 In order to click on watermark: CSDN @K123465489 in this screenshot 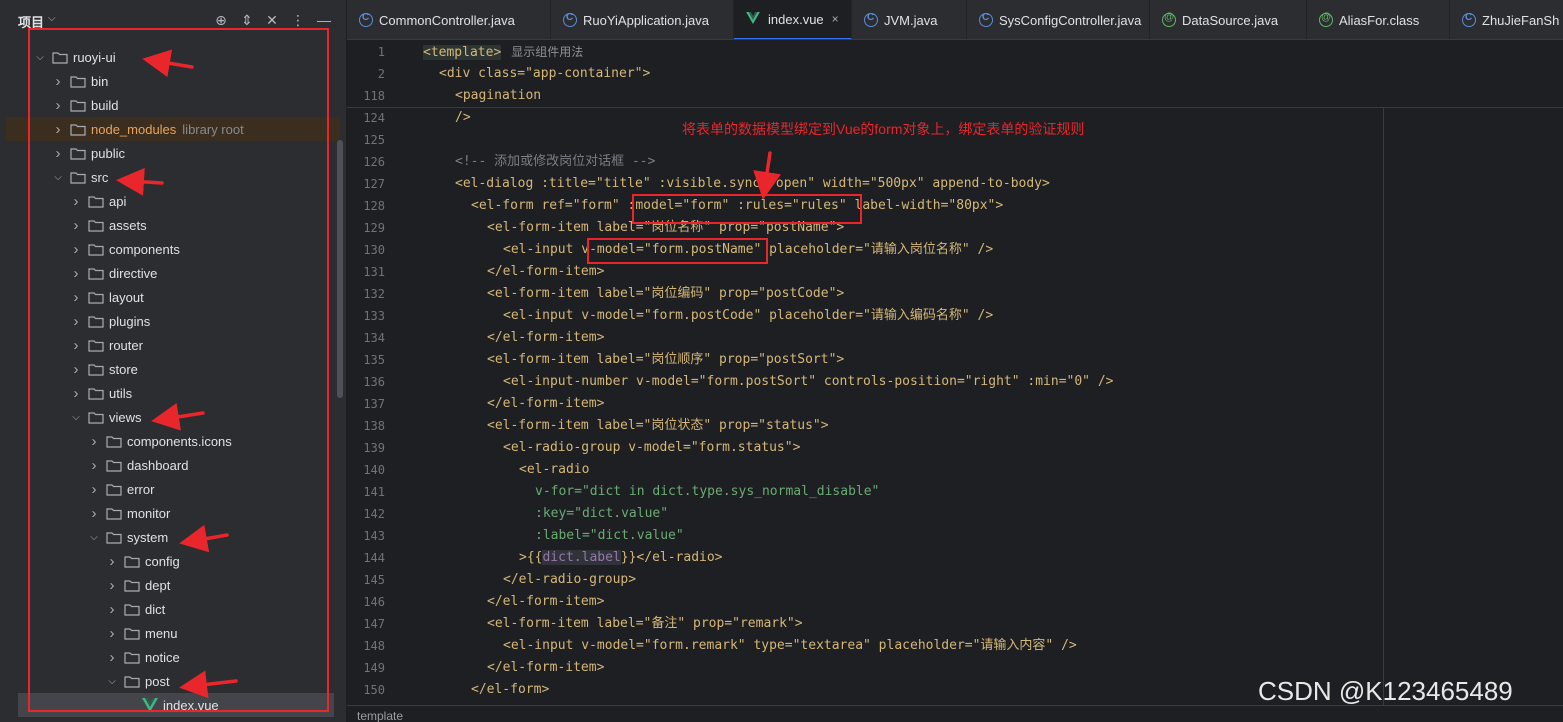, I will do `click(1385, 691)`.